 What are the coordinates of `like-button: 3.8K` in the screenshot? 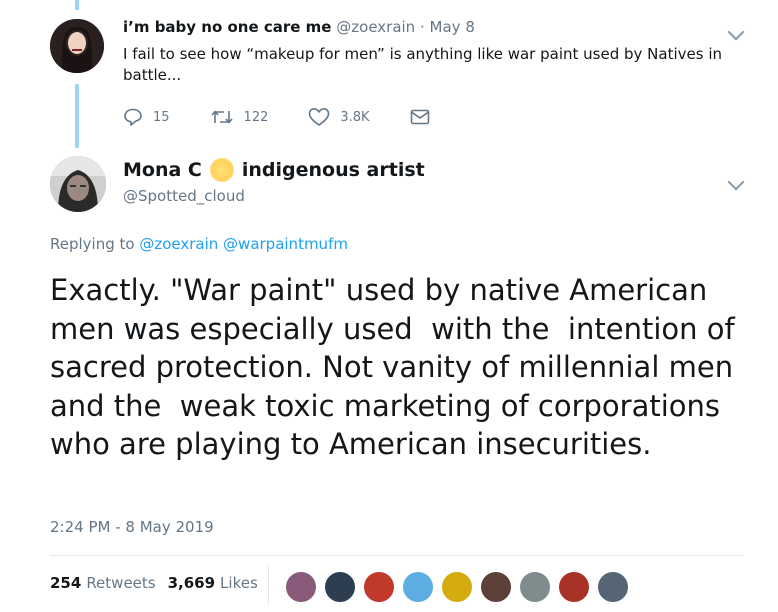 It's located at (339, 117).